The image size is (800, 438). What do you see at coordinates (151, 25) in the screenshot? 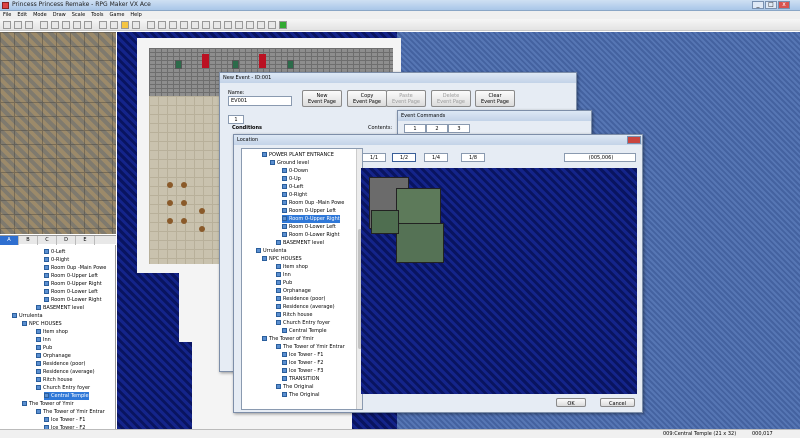
I see `rect-icon` at bounding box center [151, 25].